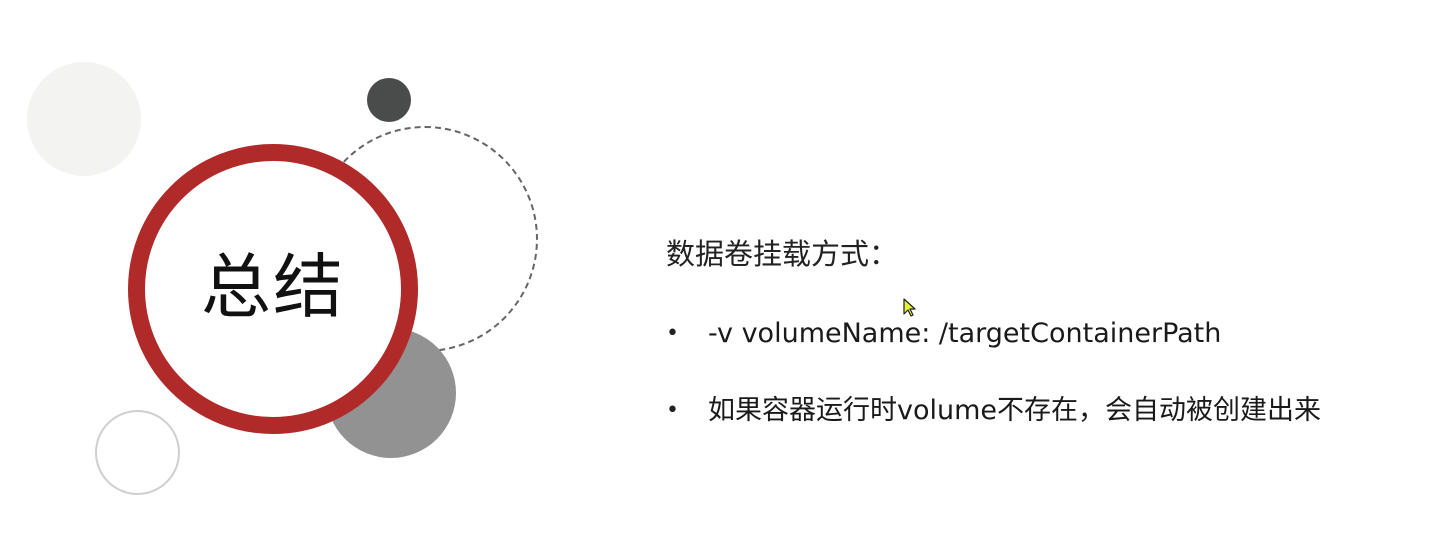 The width and height of the screenshot is (1432, 534). I want to click on bullet-item: • 如果容器运行时volume不存在，会自动被创建出来, so click(1036, 411).